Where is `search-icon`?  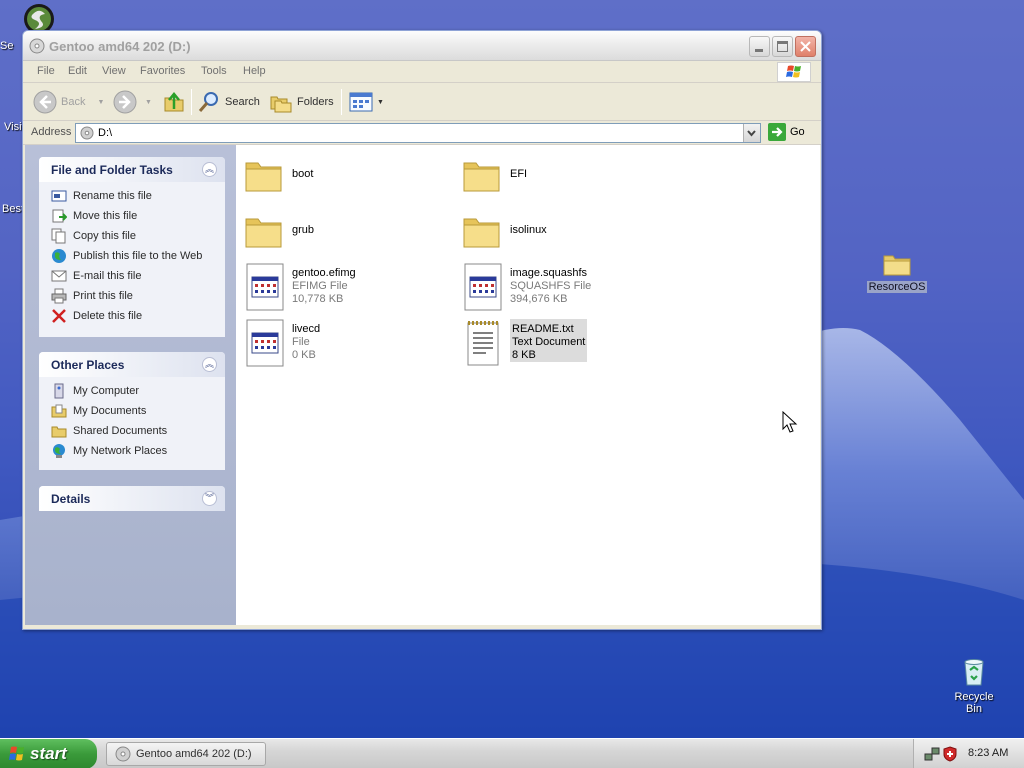 search-icon is located at coordinates (208, 102).